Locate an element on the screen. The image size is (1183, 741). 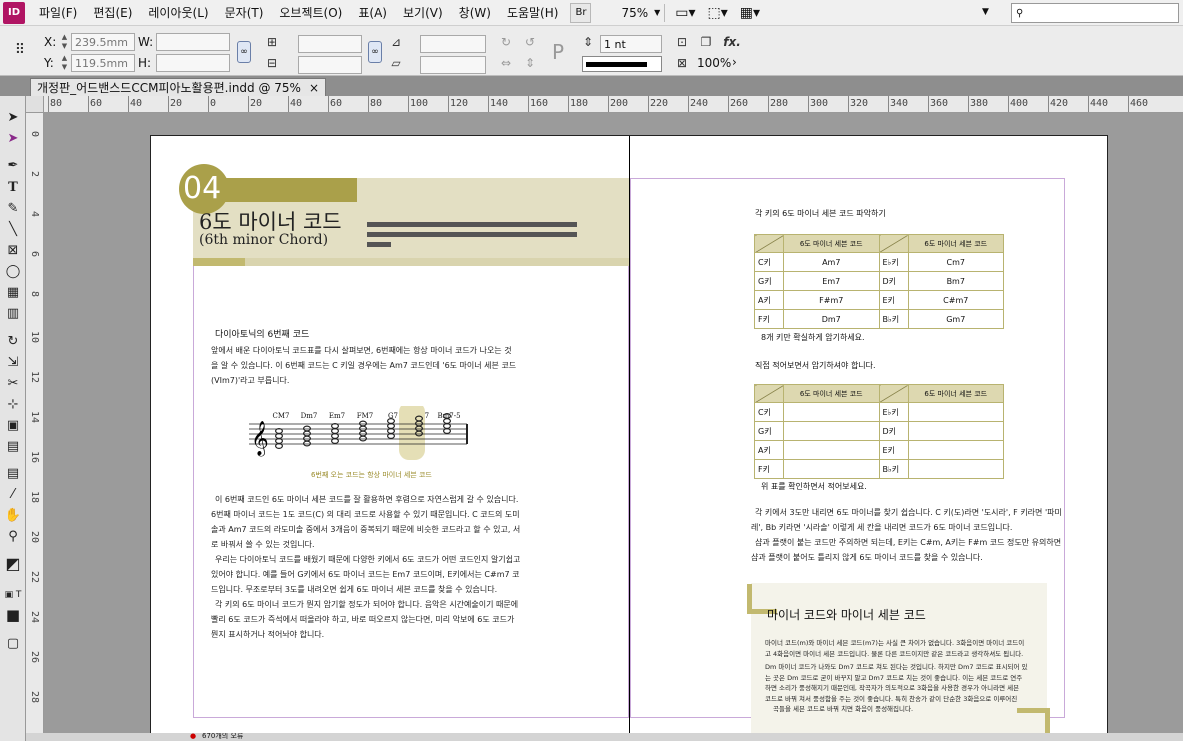
view-options-icon: ▭▾ is located at coordinates (685, 13).